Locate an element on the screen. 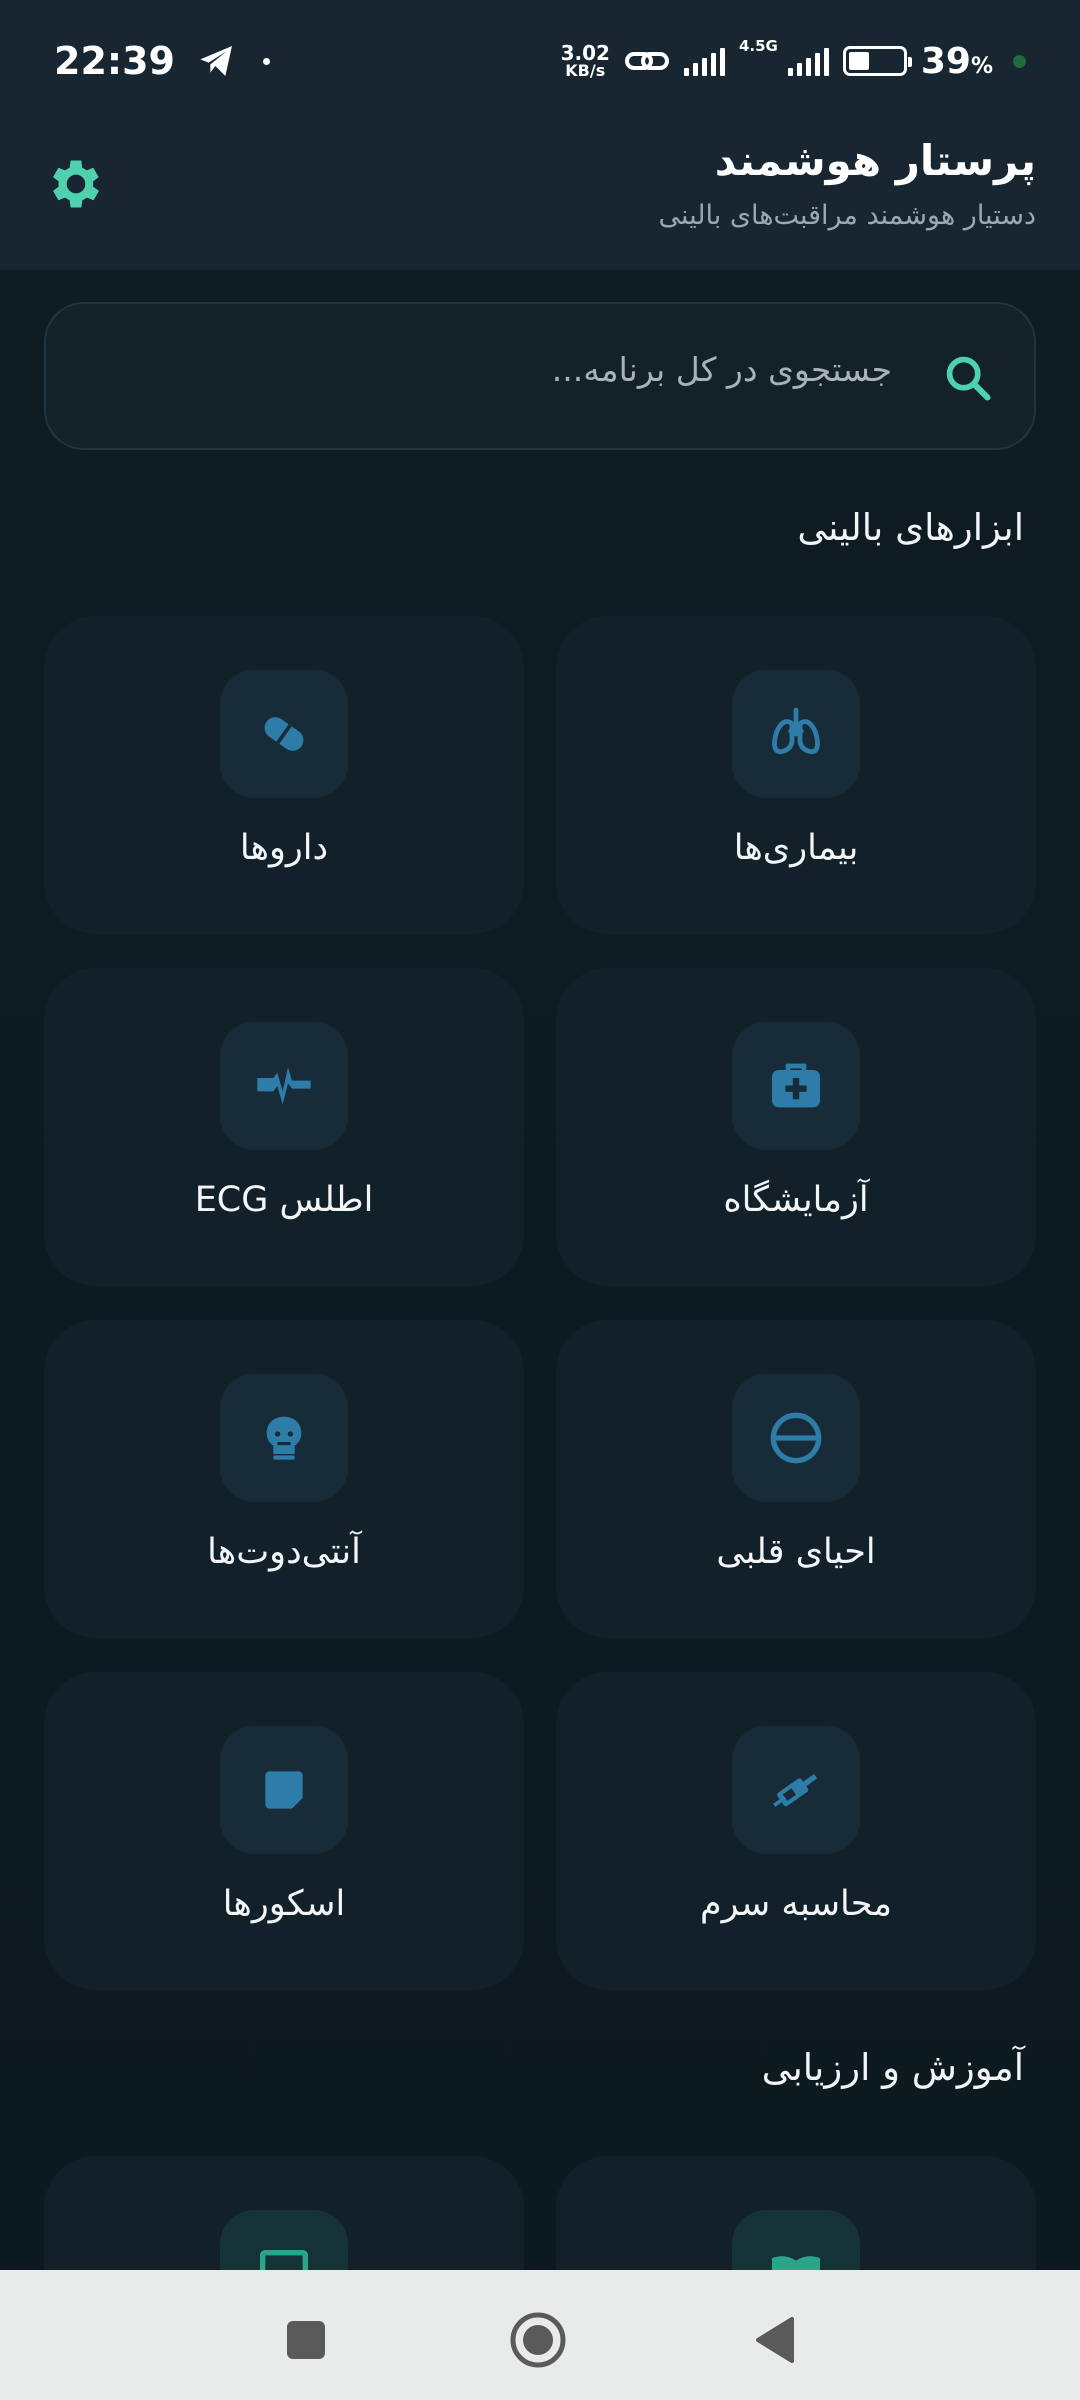 The width and height of the screenshot is (1080, 2400). card-antidotes: آنتی‌دوت‌ها is located at coordinates (284, 1479).